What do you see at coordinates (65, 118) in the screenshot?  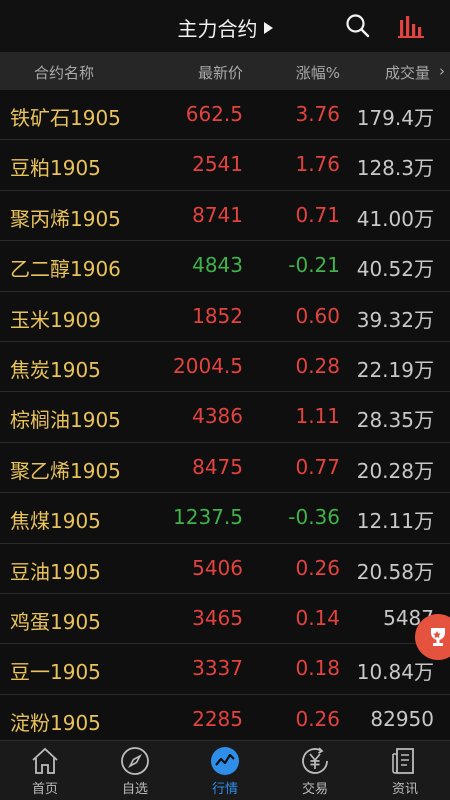 I see `contract-name: 铁矿石1905` at bounding box center [65, 118].